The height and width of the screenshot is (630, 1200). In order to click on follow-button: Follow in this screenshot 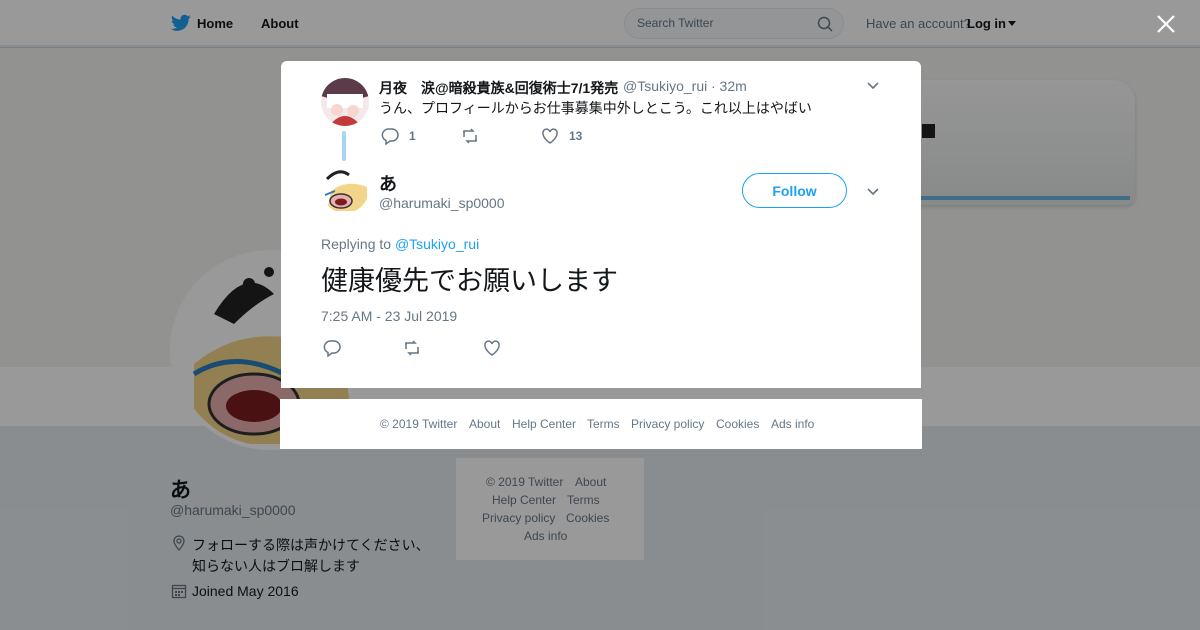, I will do `click(794, 190)`.